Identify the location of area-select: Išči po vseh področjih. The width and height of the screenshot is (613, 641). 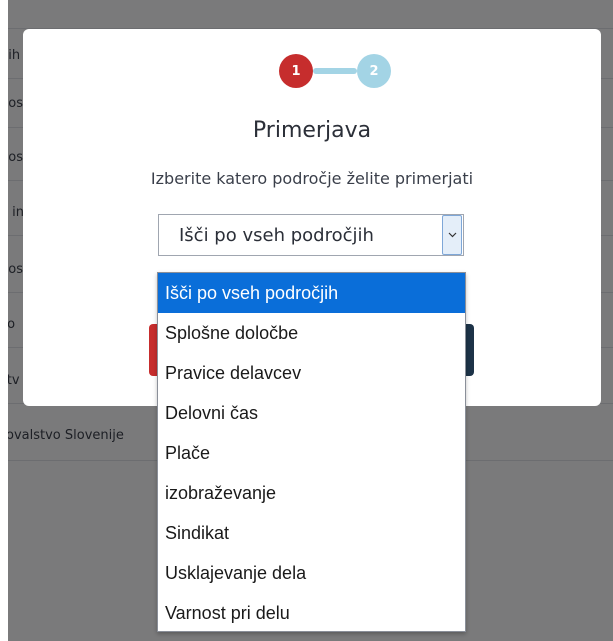
(311, 235).